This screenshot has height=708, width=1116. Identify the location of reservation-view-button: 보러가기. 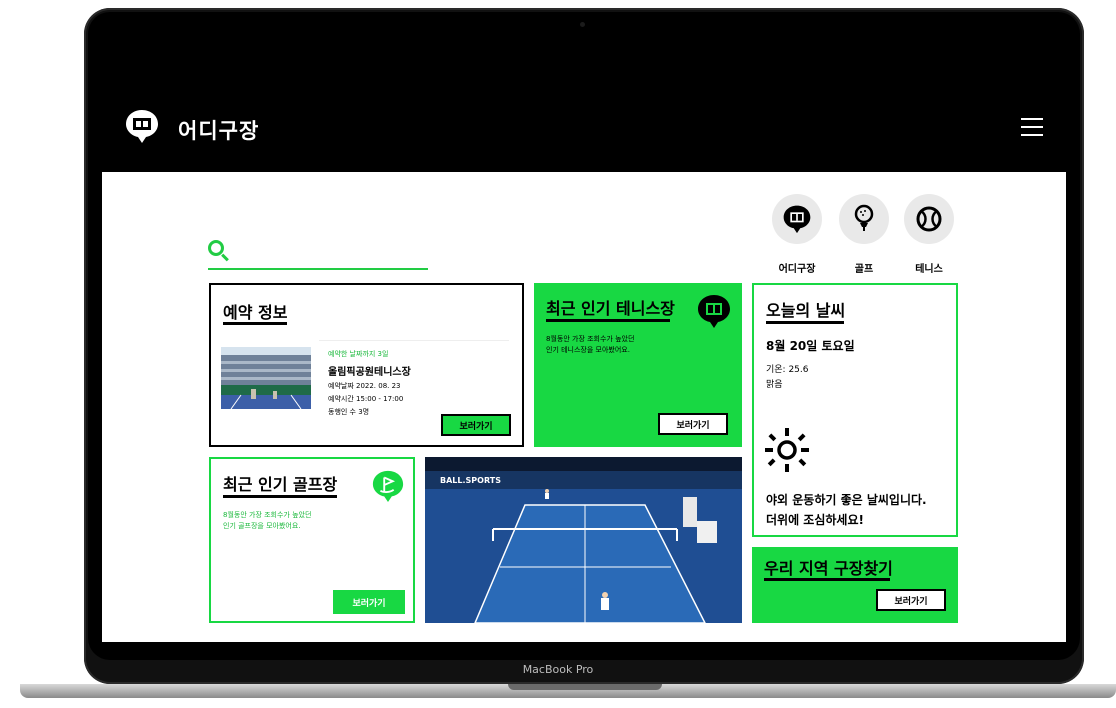
(476, 425).